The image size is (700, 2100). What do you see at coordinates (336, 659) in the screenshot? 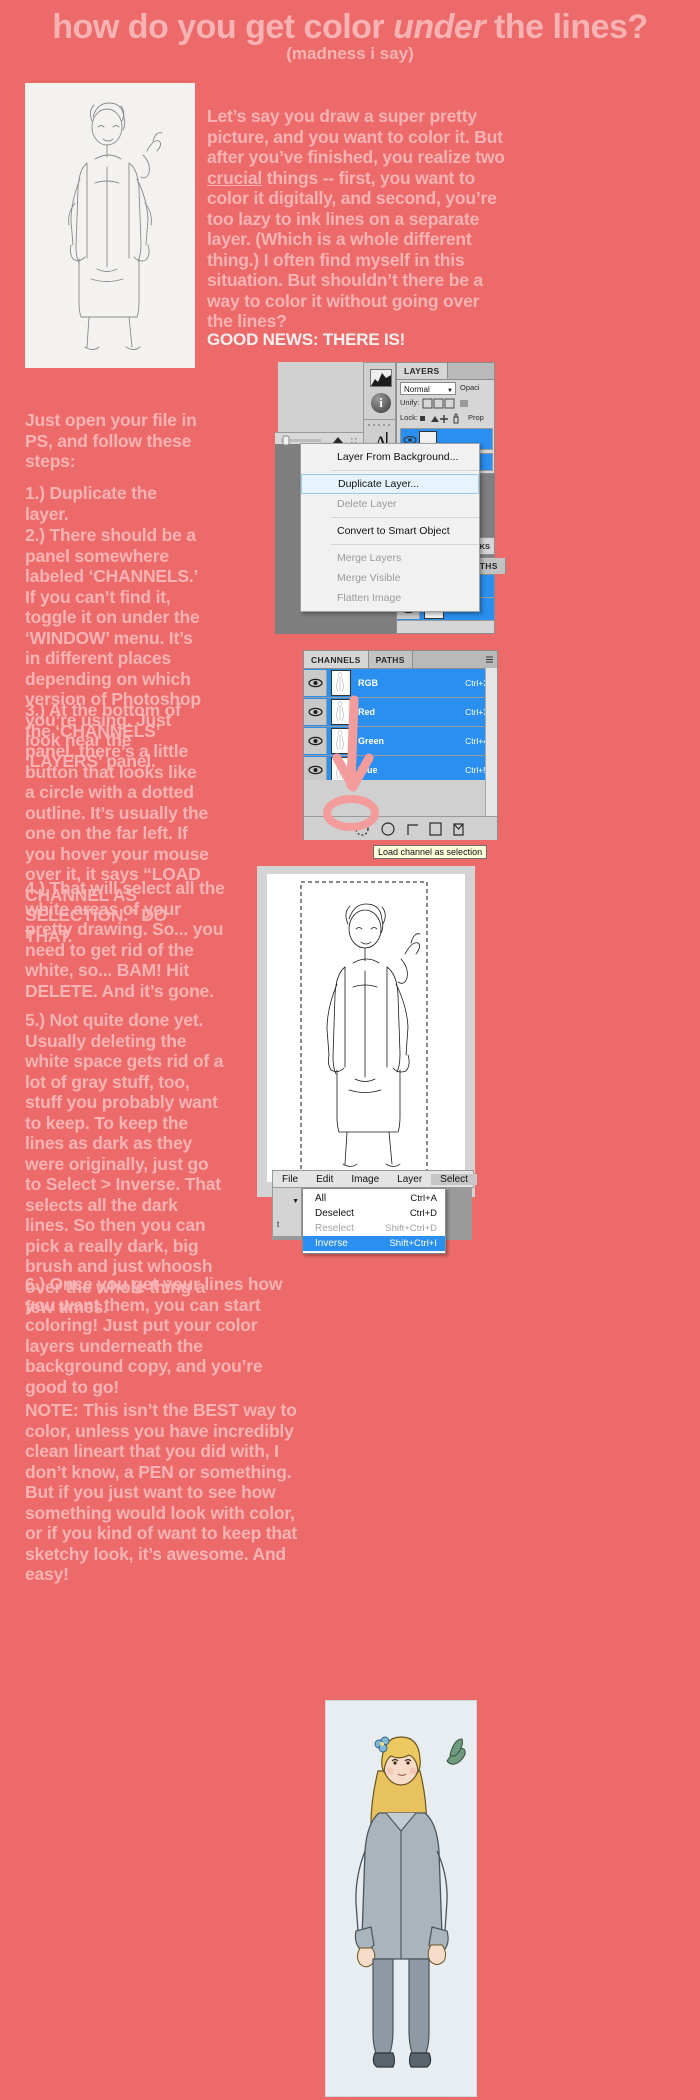
I see `tab-channels: CHANNELS` at bounding box center [336, 659].